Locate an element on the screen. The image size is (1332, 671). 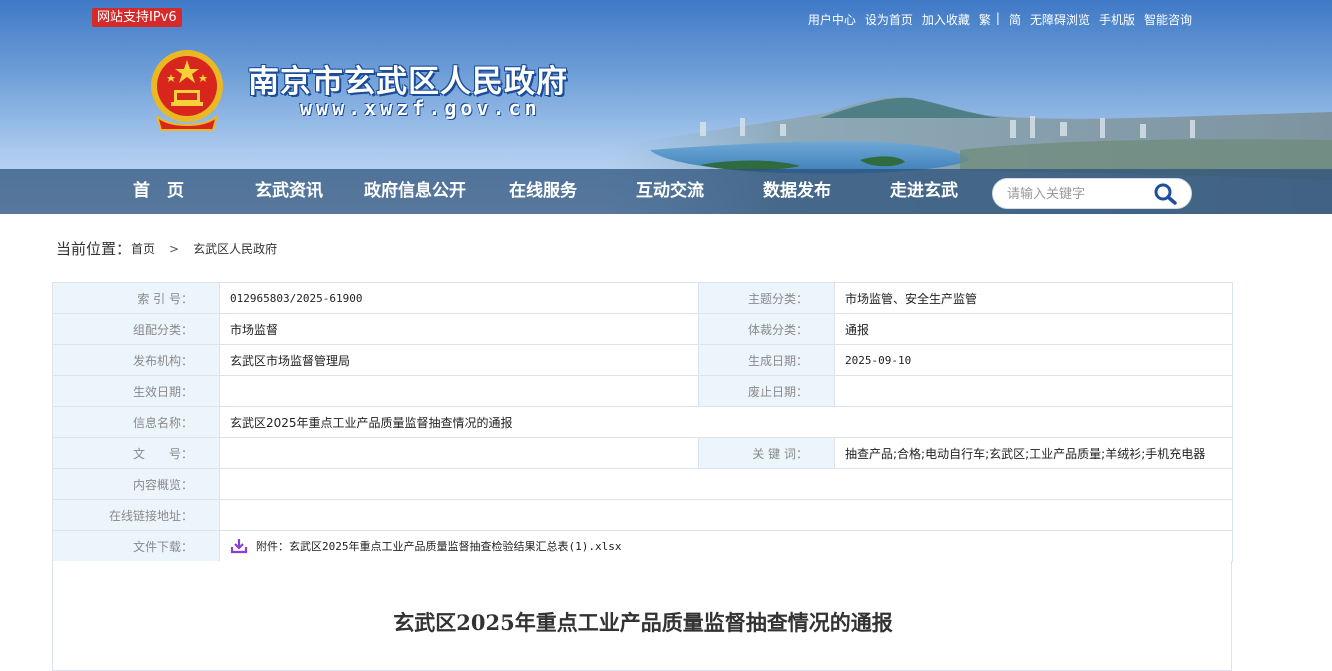
top-link-accessibility: 无障碍浏览 is located at coordinates (1060, 19).